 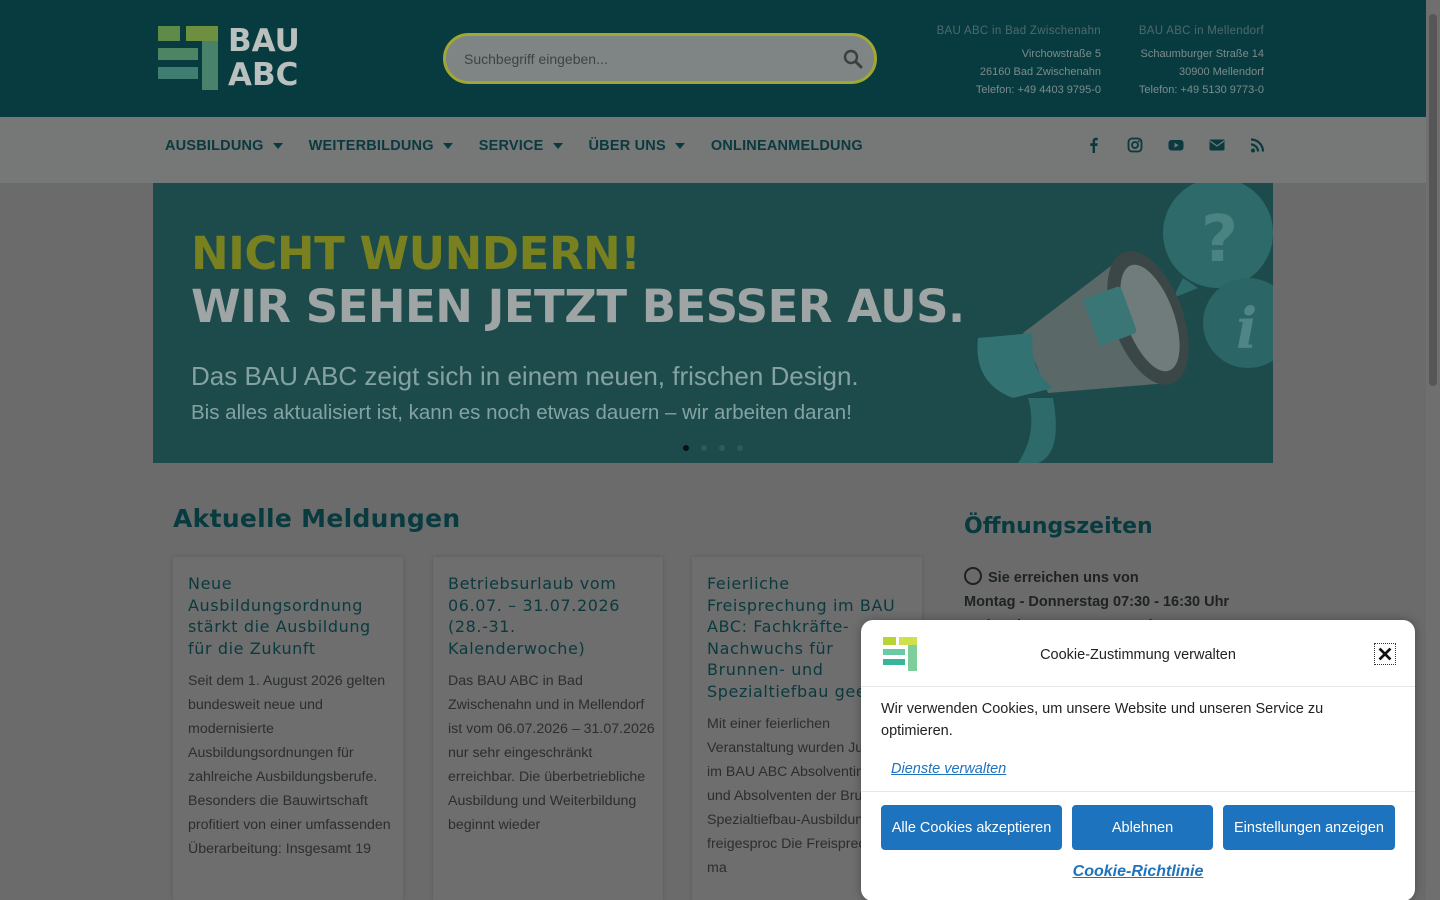 I want to click on close-icon, so click(x=1385, y=654).